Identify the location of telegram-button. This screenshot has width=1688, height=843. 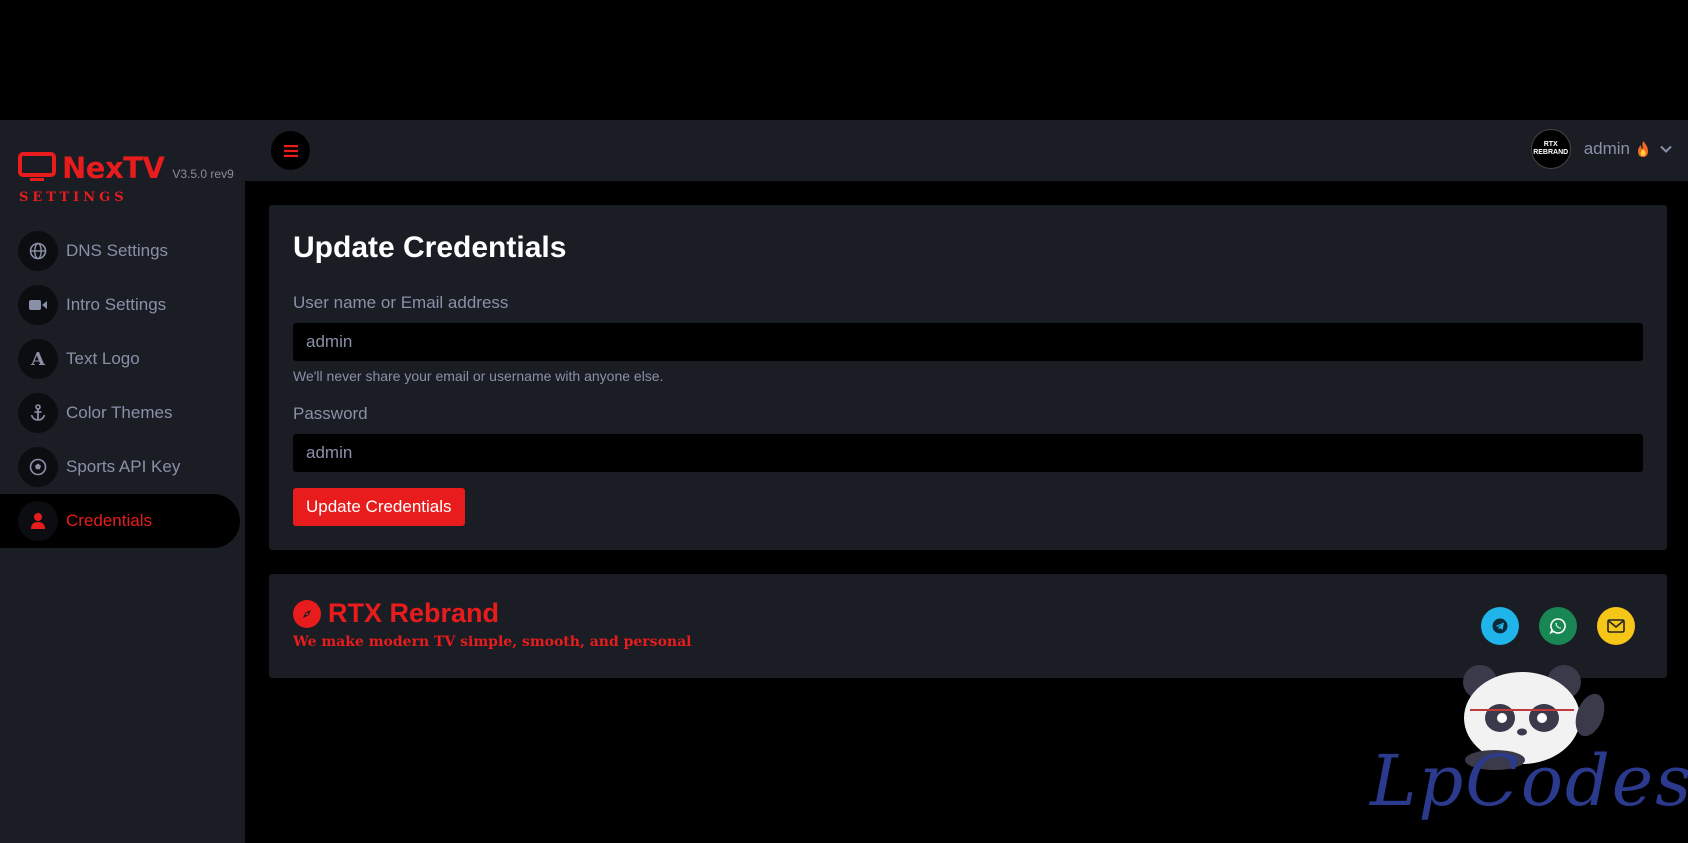
(1500, 626).